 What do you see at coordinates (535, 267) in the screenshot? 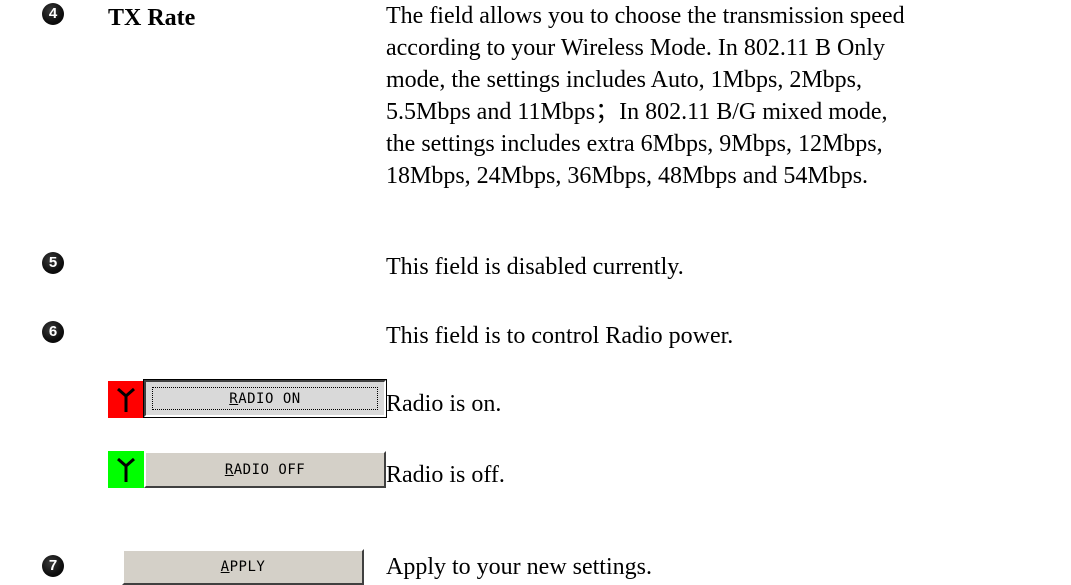
I see `item-5-description: This field is disabled currently.` at bounding box center [535, 267].